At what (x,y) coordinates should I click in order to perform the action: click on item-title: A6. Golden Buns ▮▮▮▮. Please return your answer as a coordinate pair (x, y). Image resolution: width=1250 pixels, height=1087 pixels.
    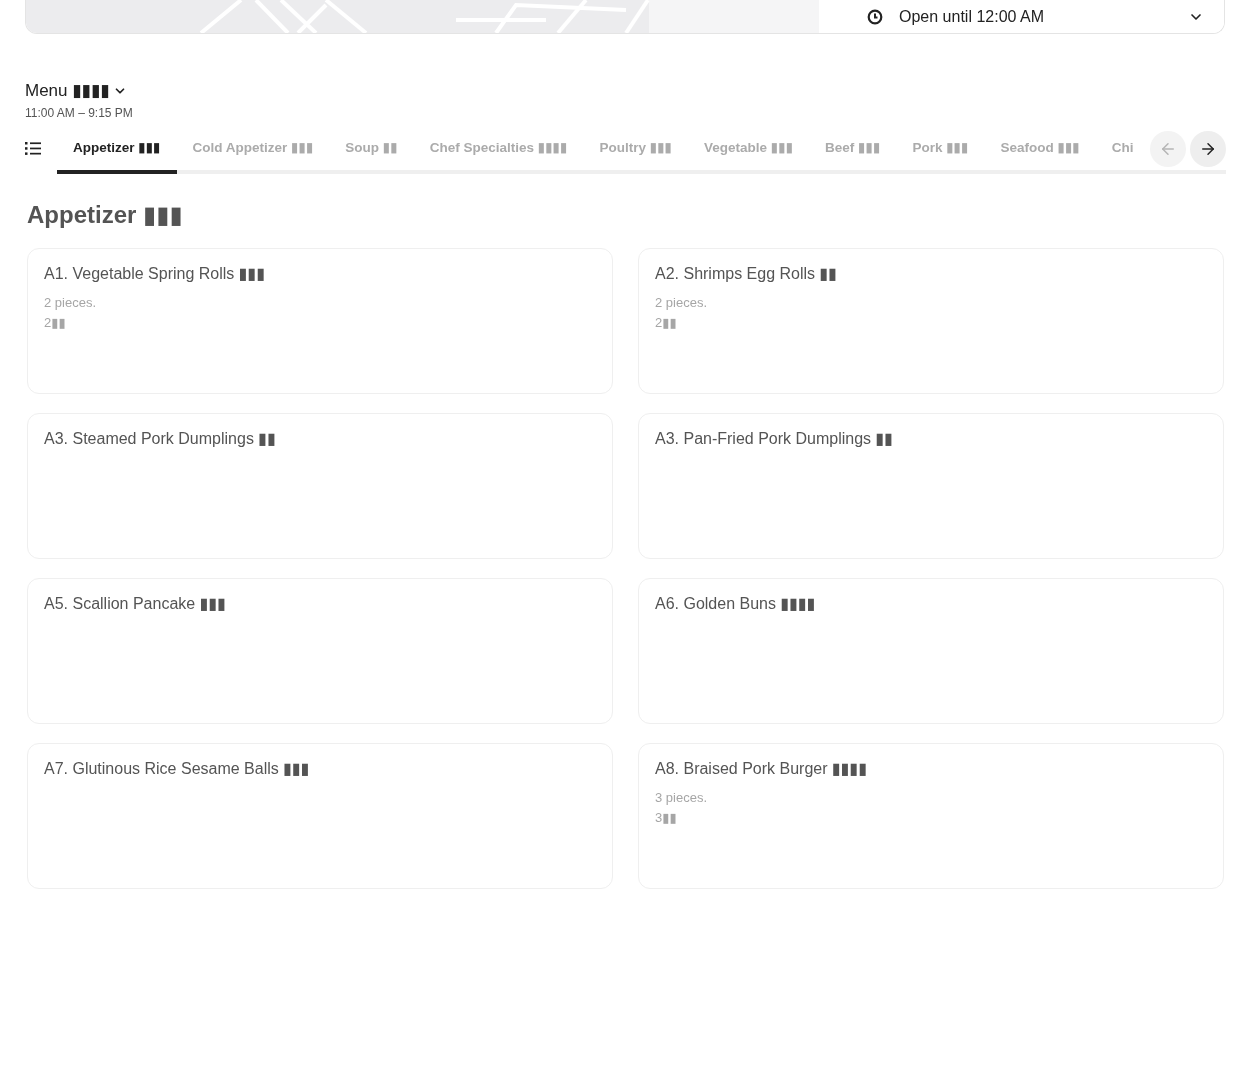
    Looking at the image, I should click on (735, 604).